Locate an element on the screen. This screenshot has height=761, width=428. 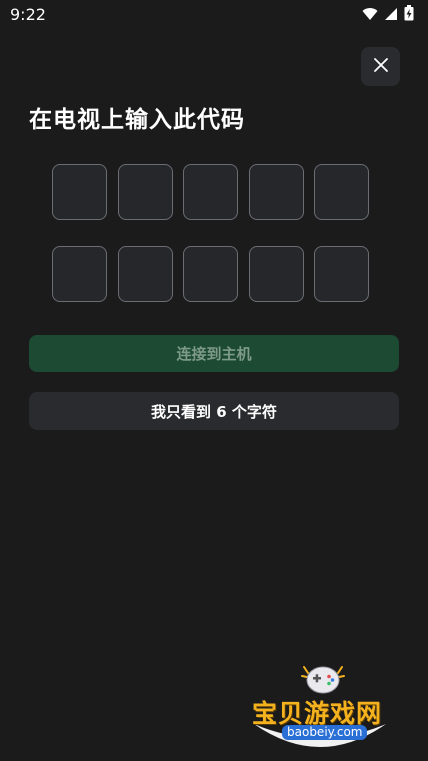
signal-icon is located at coordinates (391, 15).